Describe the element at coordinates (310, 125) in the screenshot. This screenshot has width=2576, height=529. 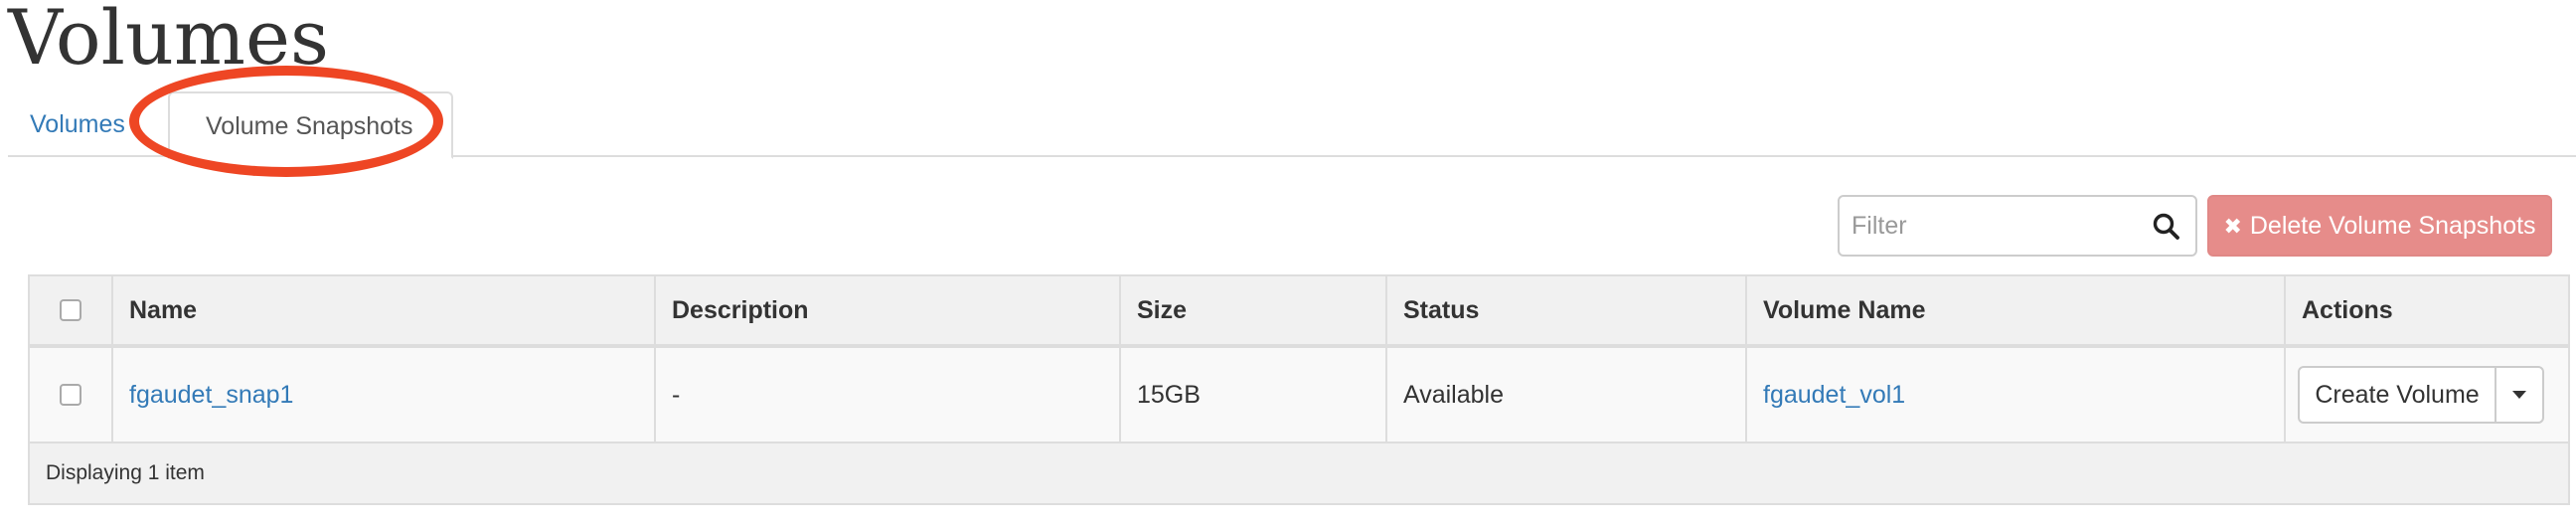
I see `tab-volume-snapshots: Volume Snapshots` at that location.